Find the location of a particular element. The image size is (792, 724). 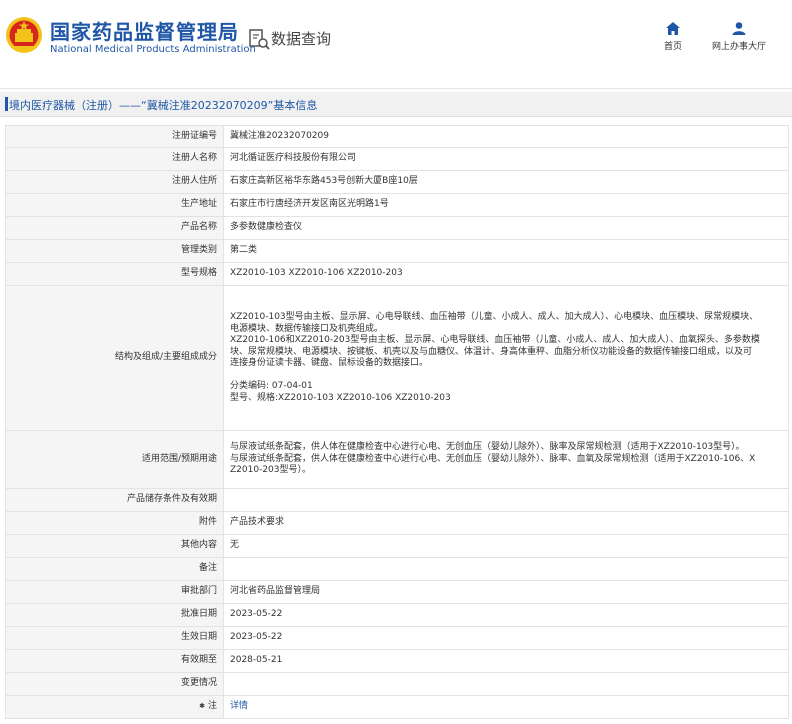

details-link: 详情 is located at coordinates (239, 706).